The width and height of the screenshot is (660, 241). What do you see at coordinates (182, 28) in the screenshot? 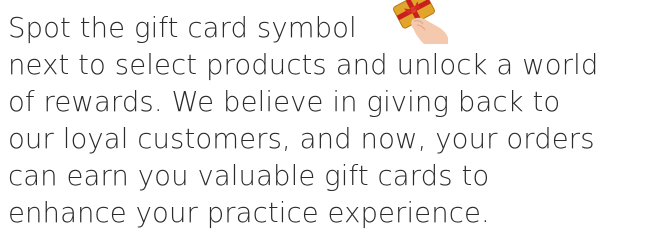
I see `promo-line-1-text: Spot the gift card symbol` at bounding box center [182, 28].